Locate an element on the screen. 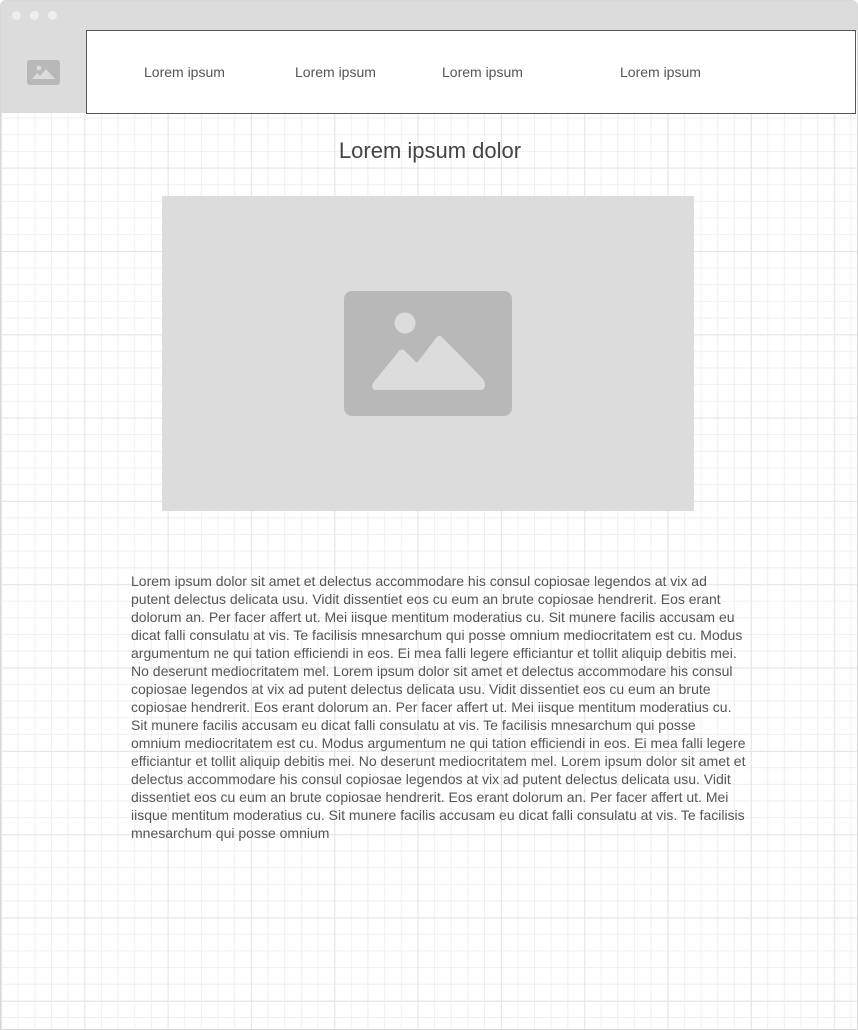 This screenshot has height=1030, width=858. nav-item-1: Lorem ipsum is located at coordinates (184, 72).